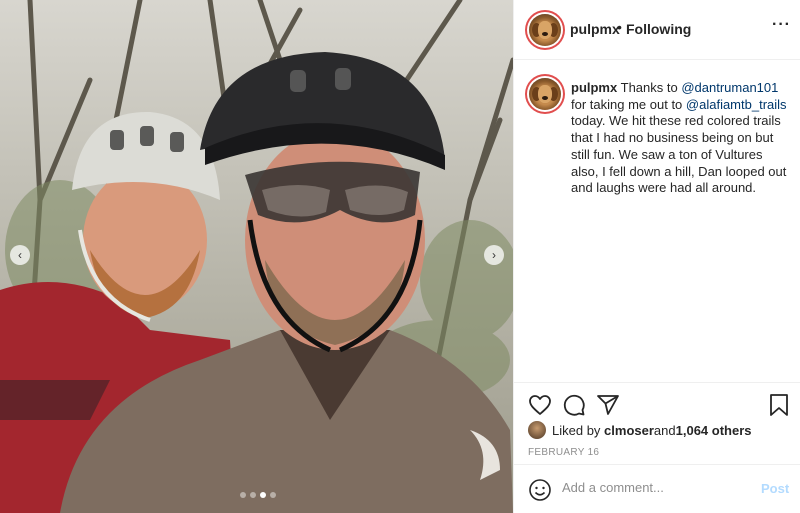 This screenshot has width=800, height=513. Describe the element at coordinates (594, 87) in the screenshot. I see `caption-username-link: pulpmx` at that location.